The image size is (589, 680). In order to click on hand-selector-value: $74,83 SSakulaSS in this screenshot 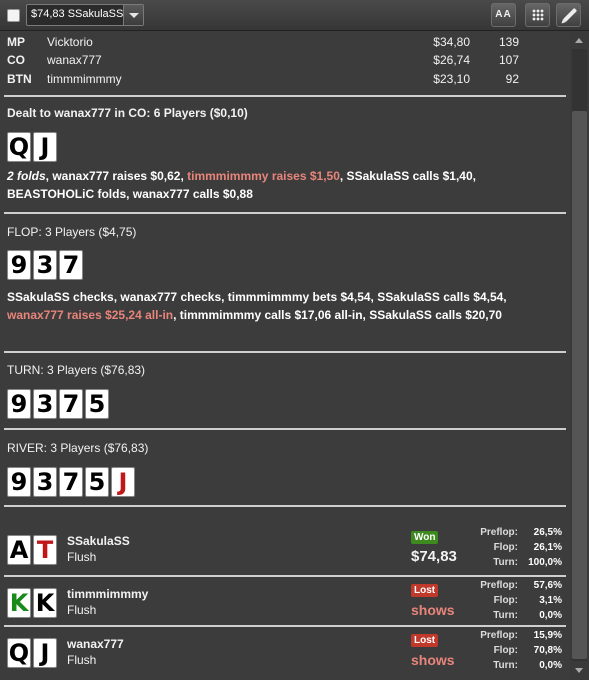, I will do `click(77, 14)`.